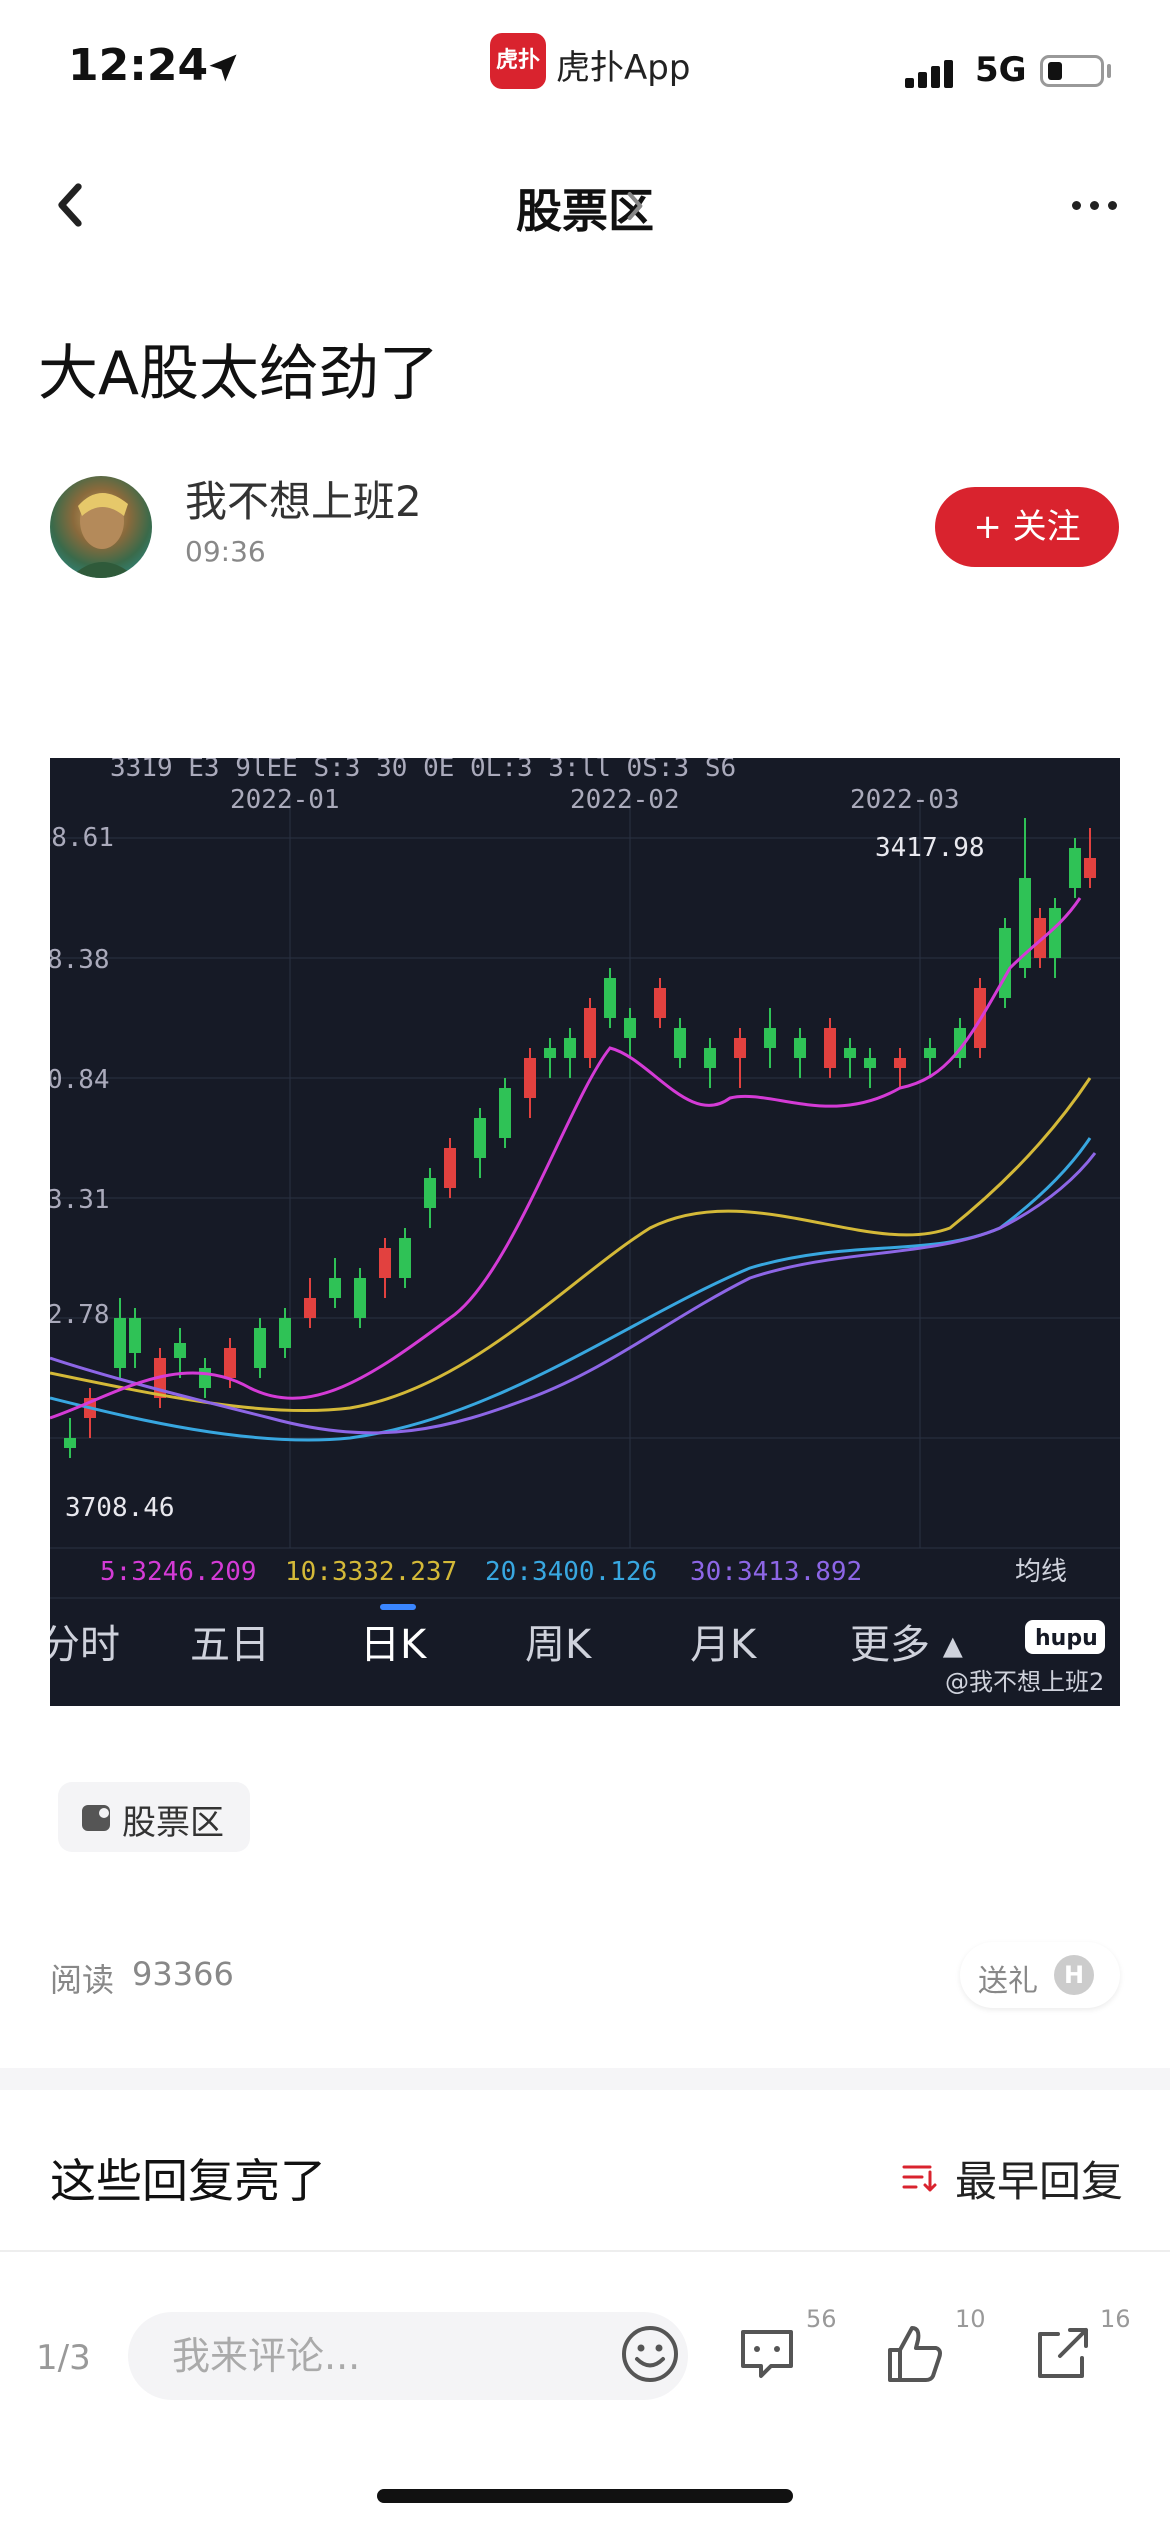  I want to click on chart-y-labels: 3L8.61 3438.38 3480.84 3613.31 3372.78, so click(82, 1076).